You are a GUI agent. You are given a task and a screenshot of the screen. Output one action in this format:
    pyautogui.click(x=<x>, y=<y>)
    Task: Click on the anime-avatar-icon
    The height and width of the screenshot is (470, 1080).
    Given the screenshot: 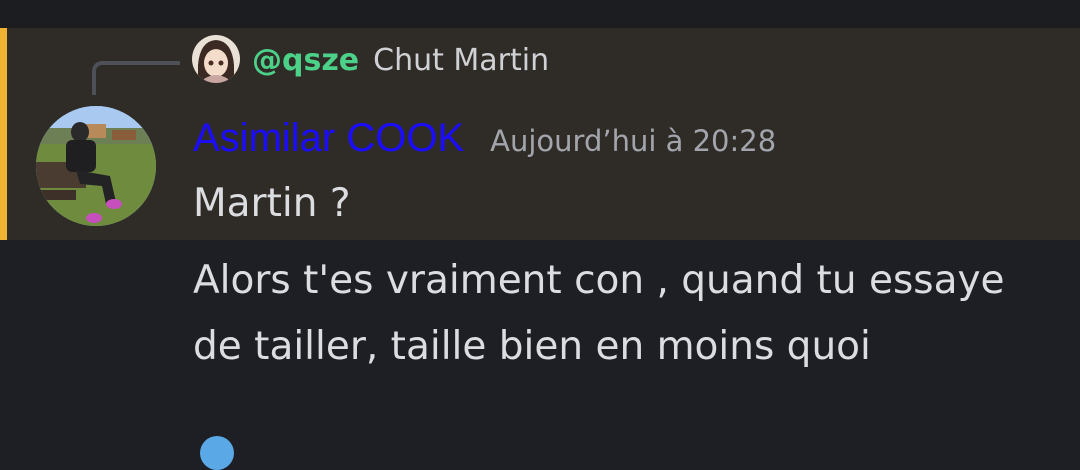 What is the action you would take?
    pyautogui.click(x=216, y=59)
    